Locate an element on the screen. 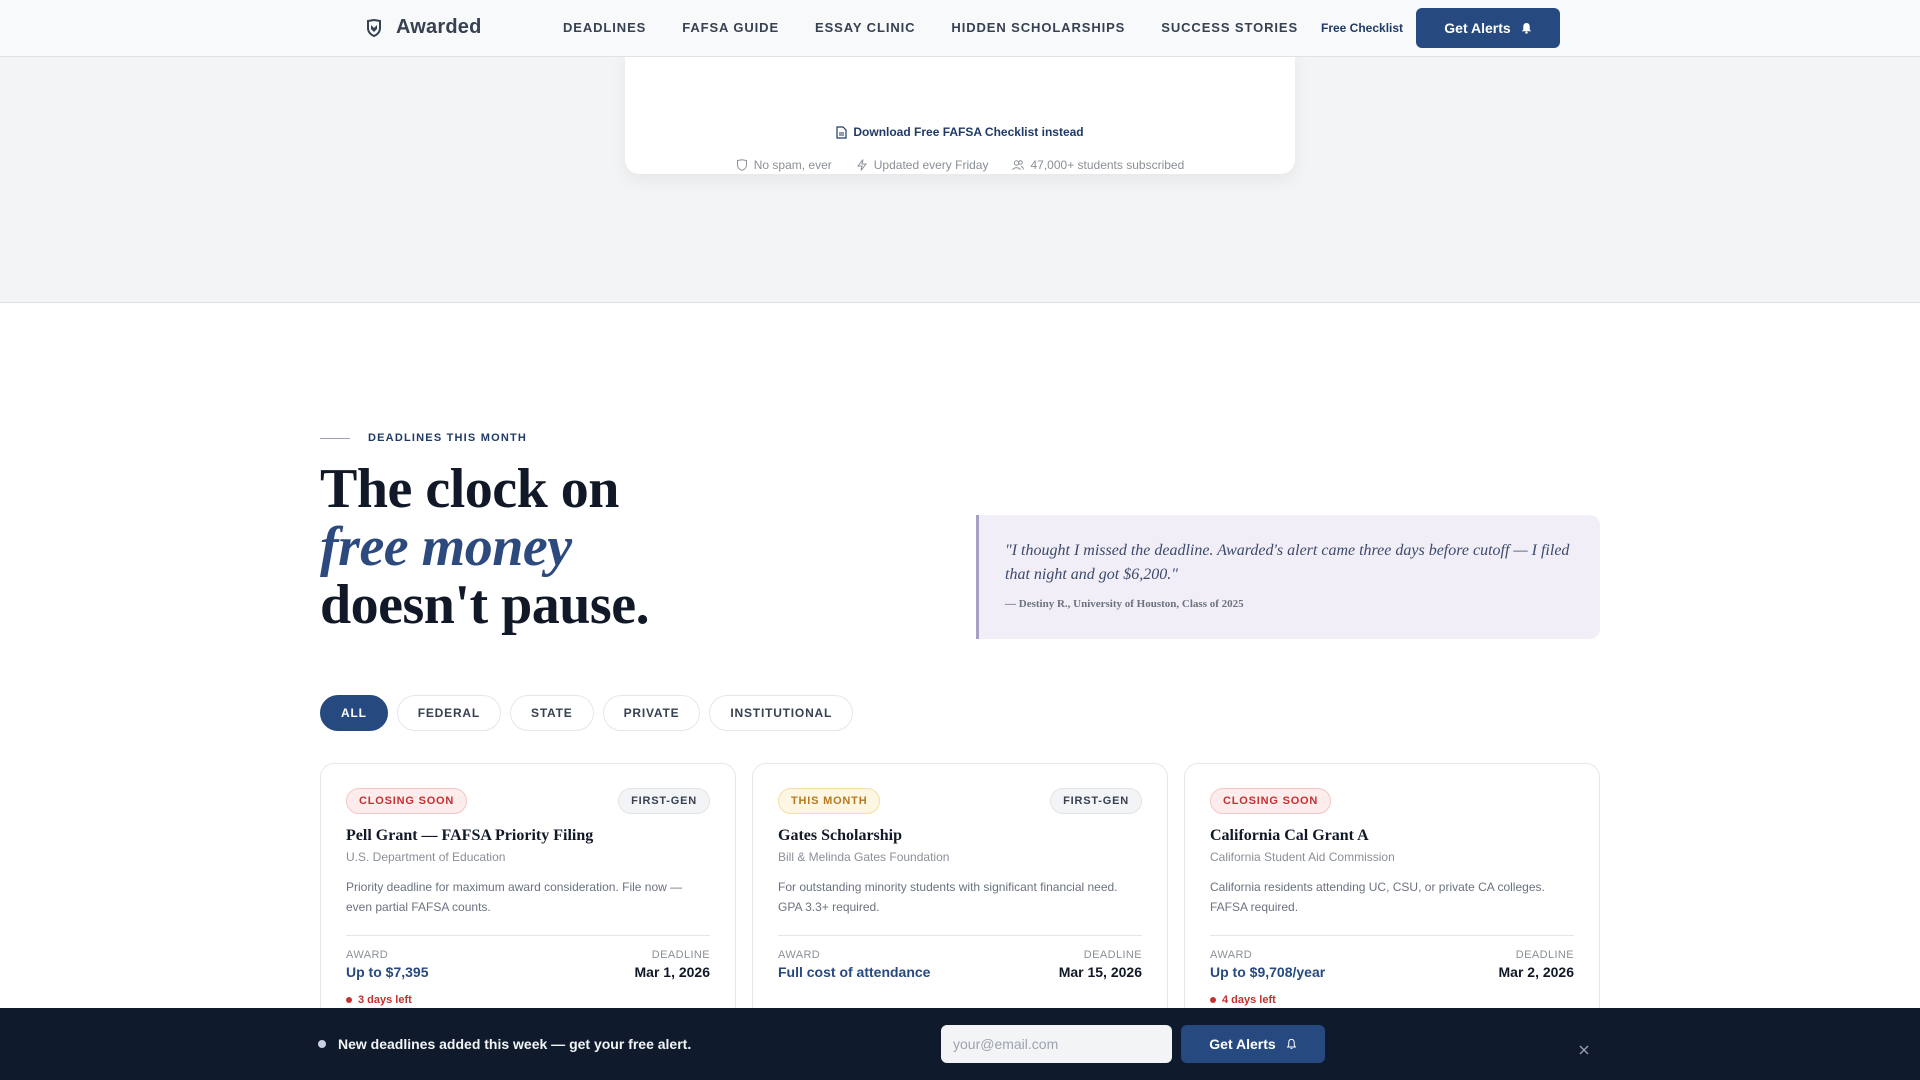 This screenshot has height=1080, width=1920. card-title: California Cal Grant A is located at coordinates (1289, 835).